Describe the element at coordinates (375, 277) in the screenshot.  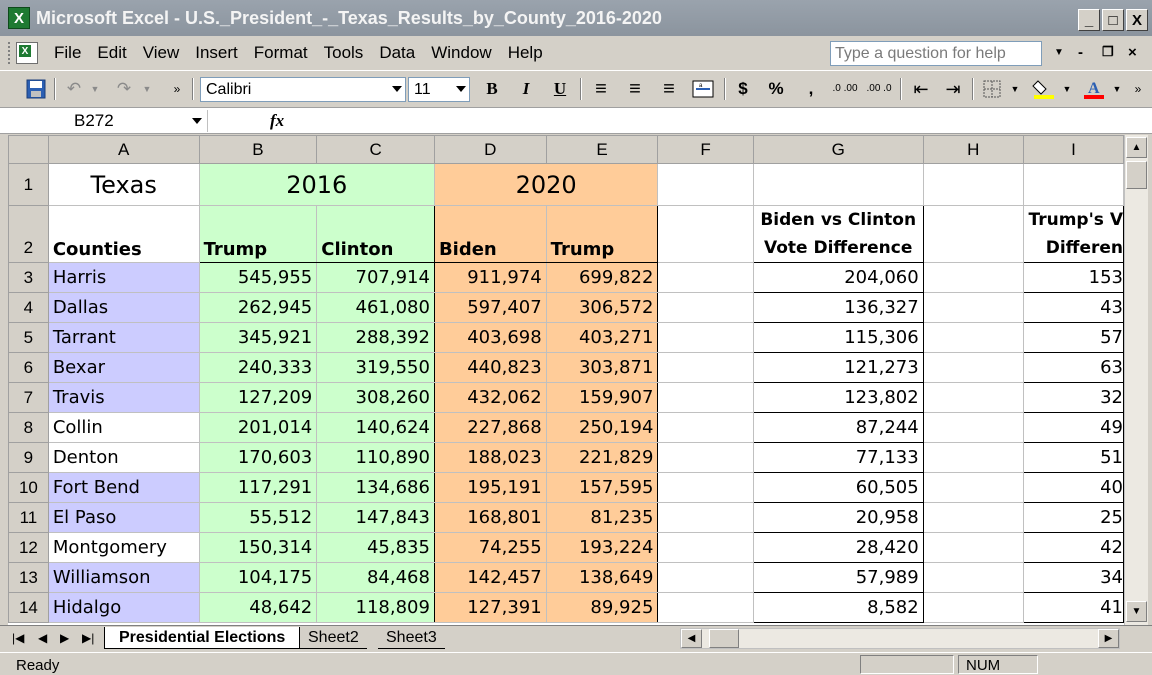
I see `clinton-2016-cell: 707,914` at that location.